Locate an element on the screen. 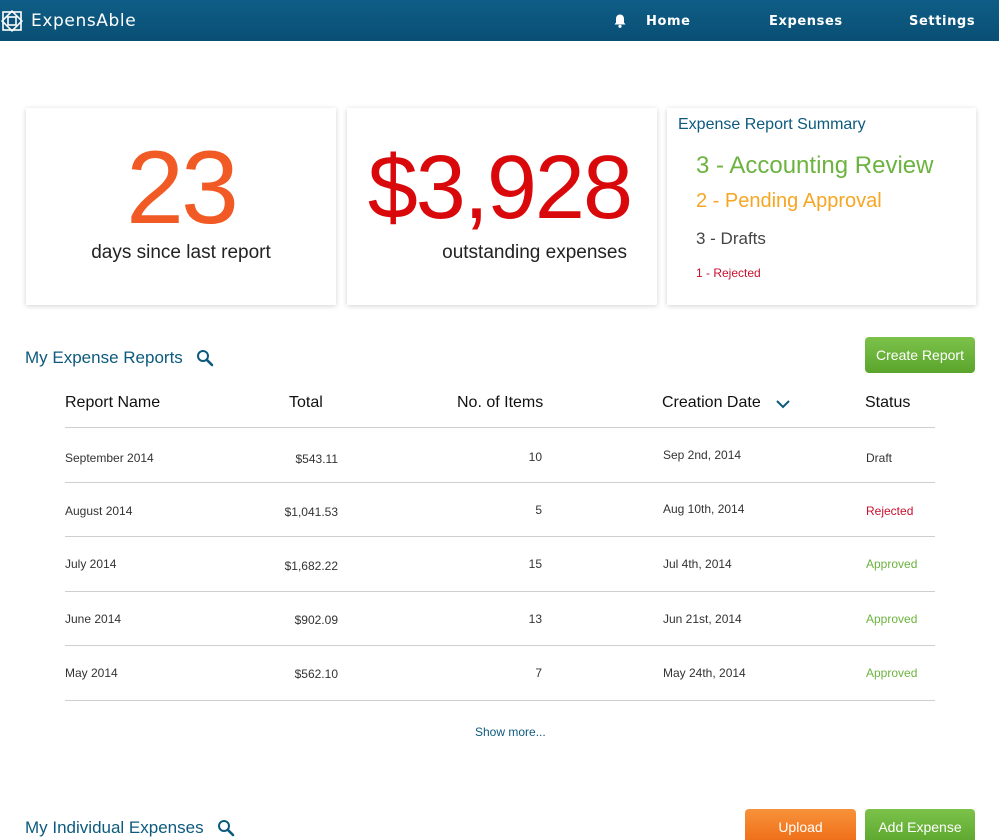 The width and height of the screenshot is (999, 840). brand-logo-icon is located at coordinates (12, 21).